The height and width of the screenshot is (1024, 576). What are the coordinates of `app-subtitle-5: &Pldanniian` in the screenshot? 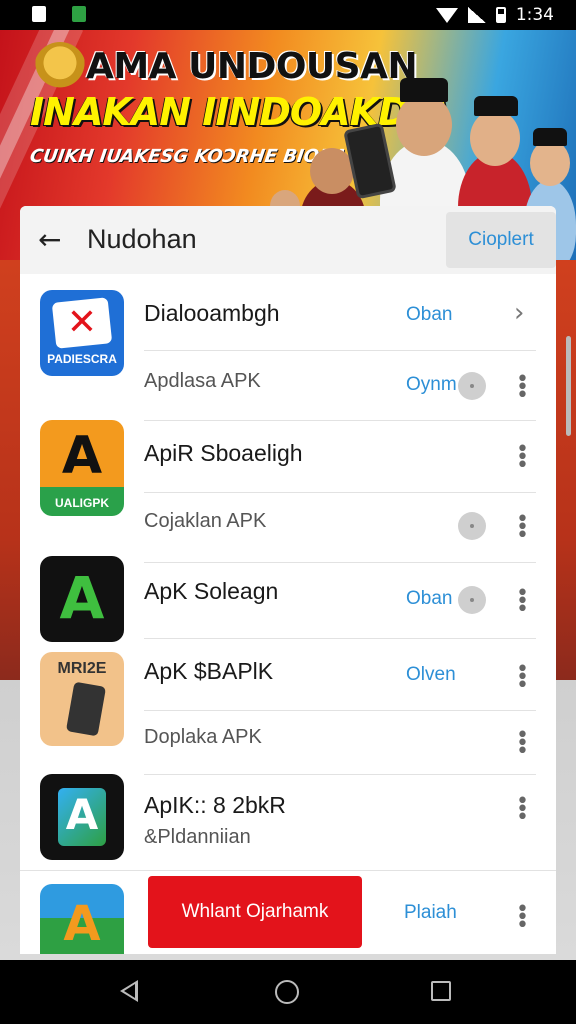 It's located at (197, 837).